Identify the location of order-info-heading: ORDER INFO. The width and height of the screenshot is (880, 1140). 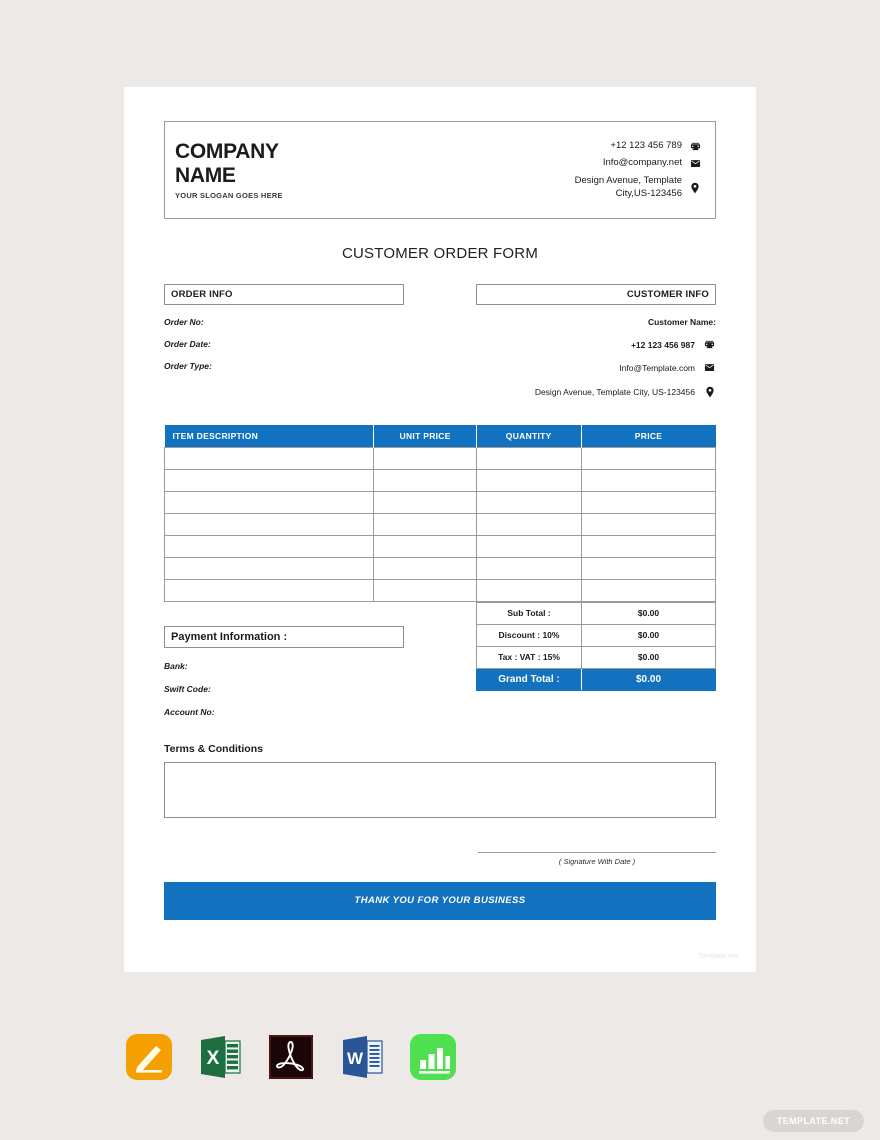
(284, 294).